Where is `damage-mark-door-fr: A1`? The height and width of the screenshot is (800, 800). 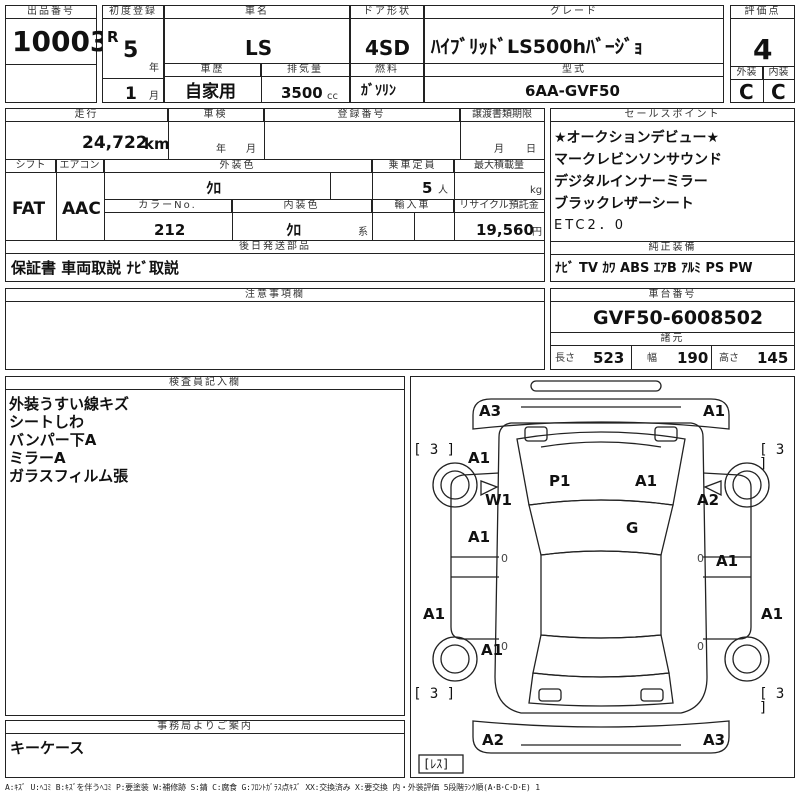 damage-mark-door-fr: A1 is located at coordinates (727, 561).